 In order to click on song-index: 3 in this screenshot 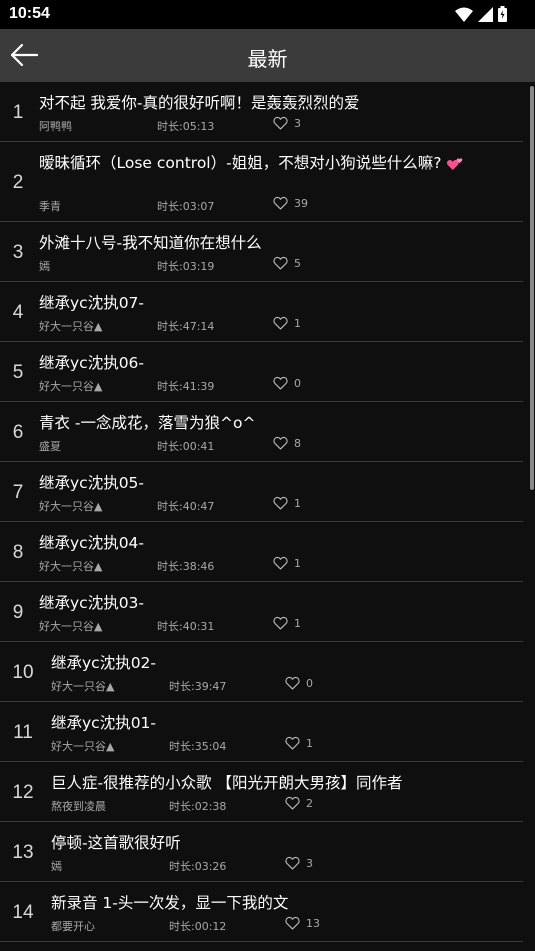, I will do `click(18, 252)`.